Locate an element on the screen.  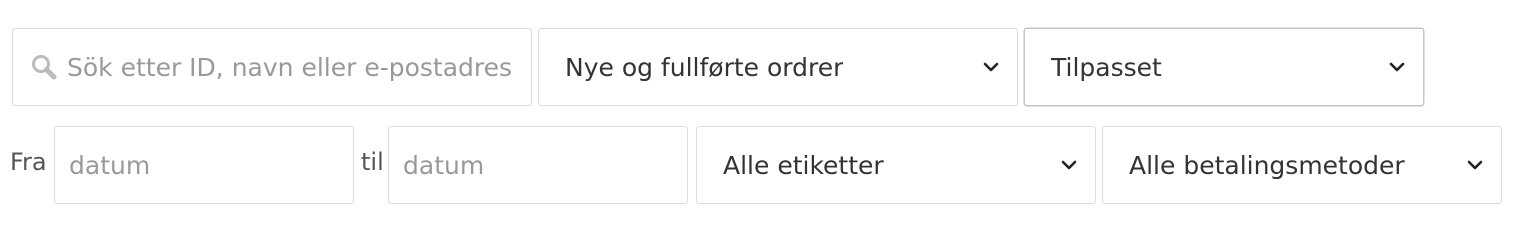
tag-select: Alle etiketter is located at coordinates (896, 165).